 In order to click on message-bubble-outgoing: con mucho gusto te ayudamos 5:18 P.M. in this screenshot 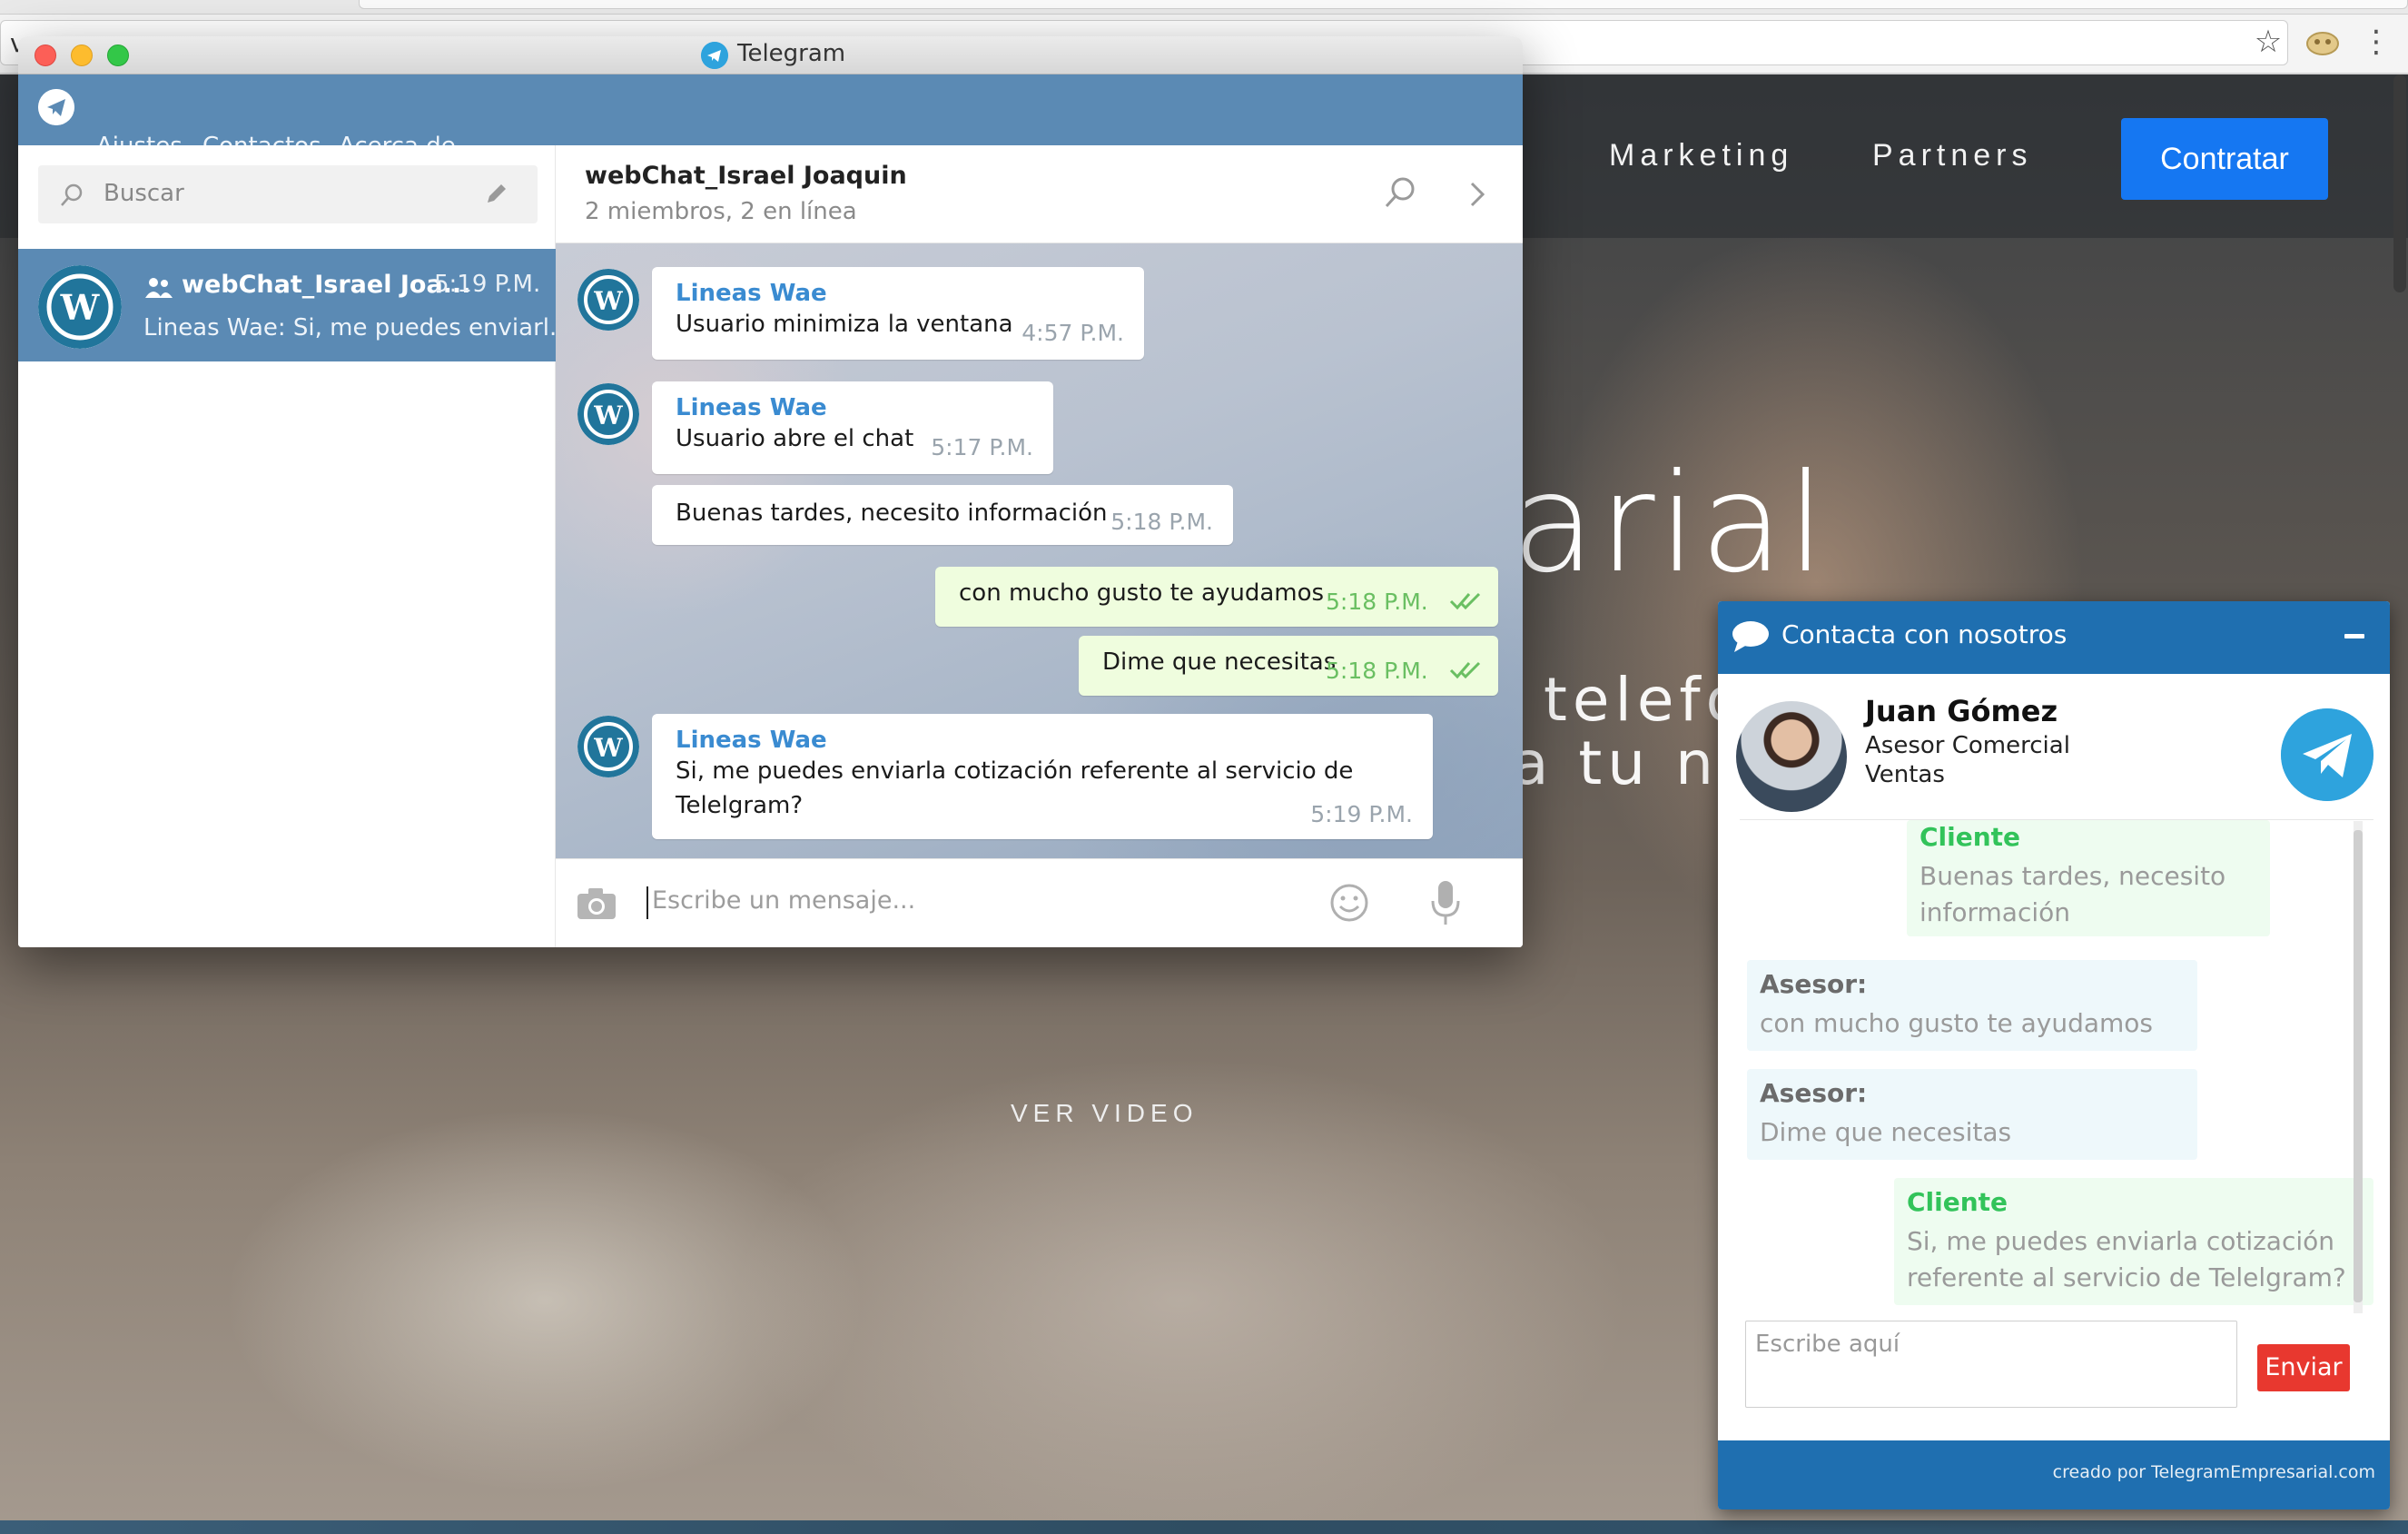, I will do `click(1216, 597)`.